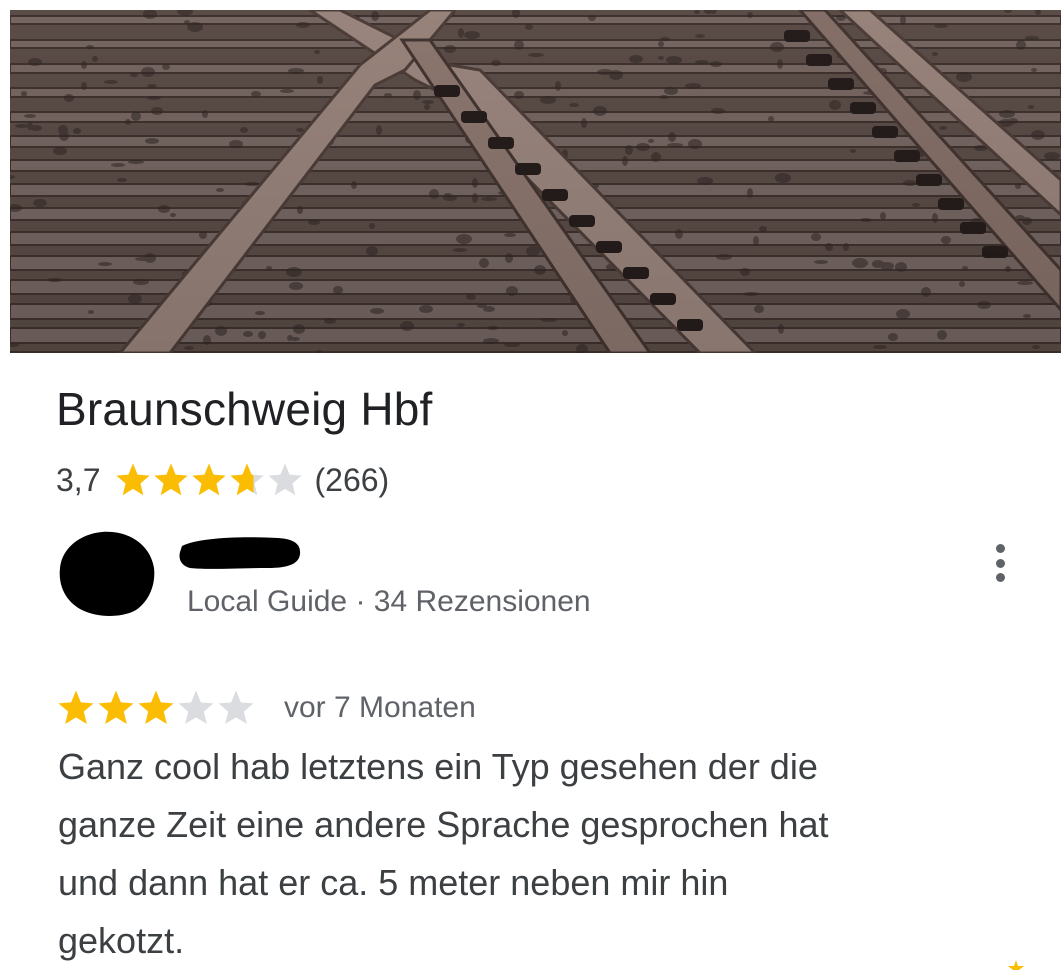 The width and height of the screenshot is (1061, 970). Describe the element at coordinates (121, 940) in the screenshot. I see `review-text-line: gekotzt.` at that location.